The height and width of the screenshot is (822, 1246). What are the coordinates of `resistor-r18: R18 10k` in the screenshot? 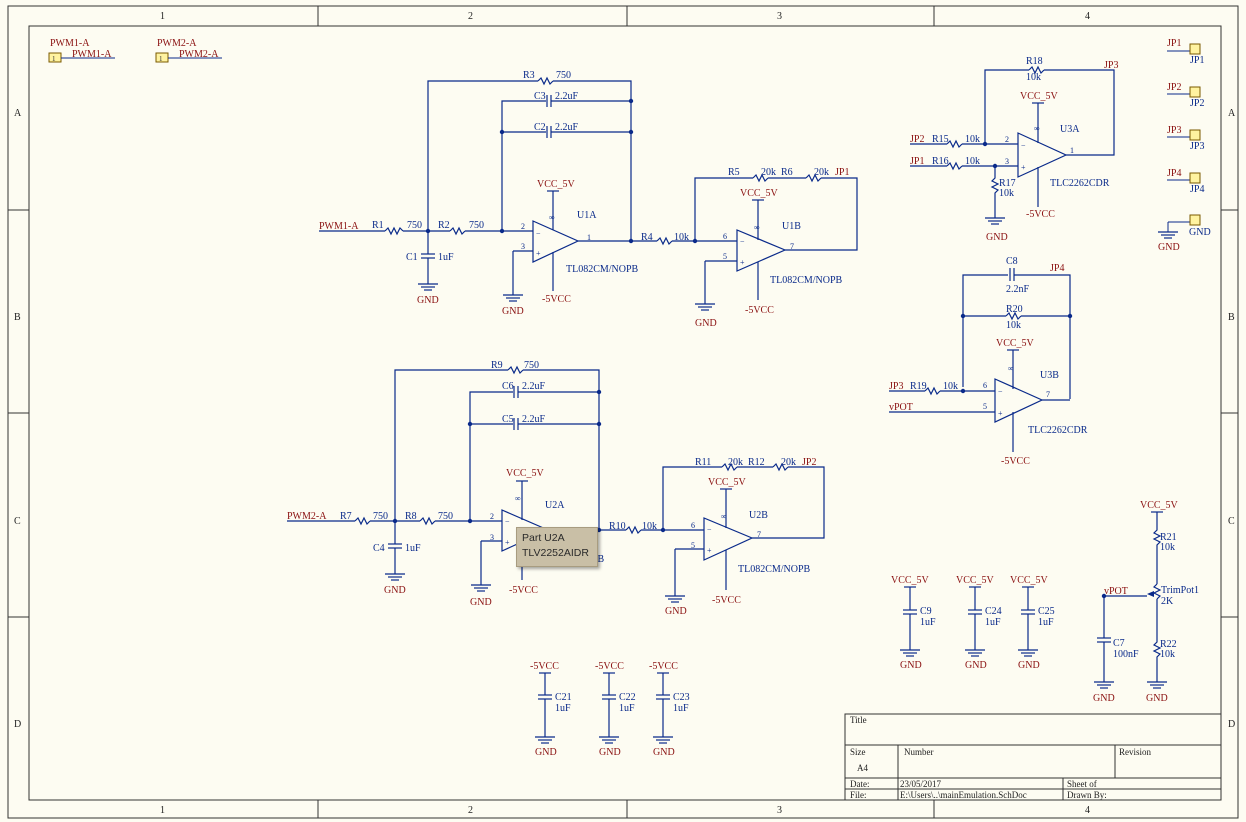 It's located at (1035, 69).